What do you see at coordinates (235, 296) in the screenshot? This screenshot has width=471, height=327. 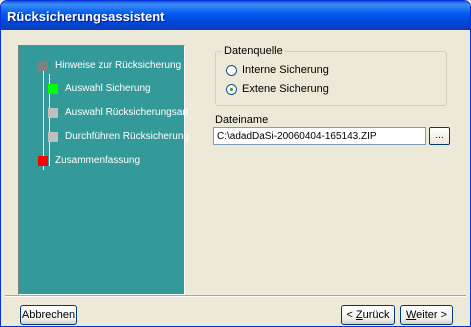 I see `bottom-separator` at bounding box center [235, 296].